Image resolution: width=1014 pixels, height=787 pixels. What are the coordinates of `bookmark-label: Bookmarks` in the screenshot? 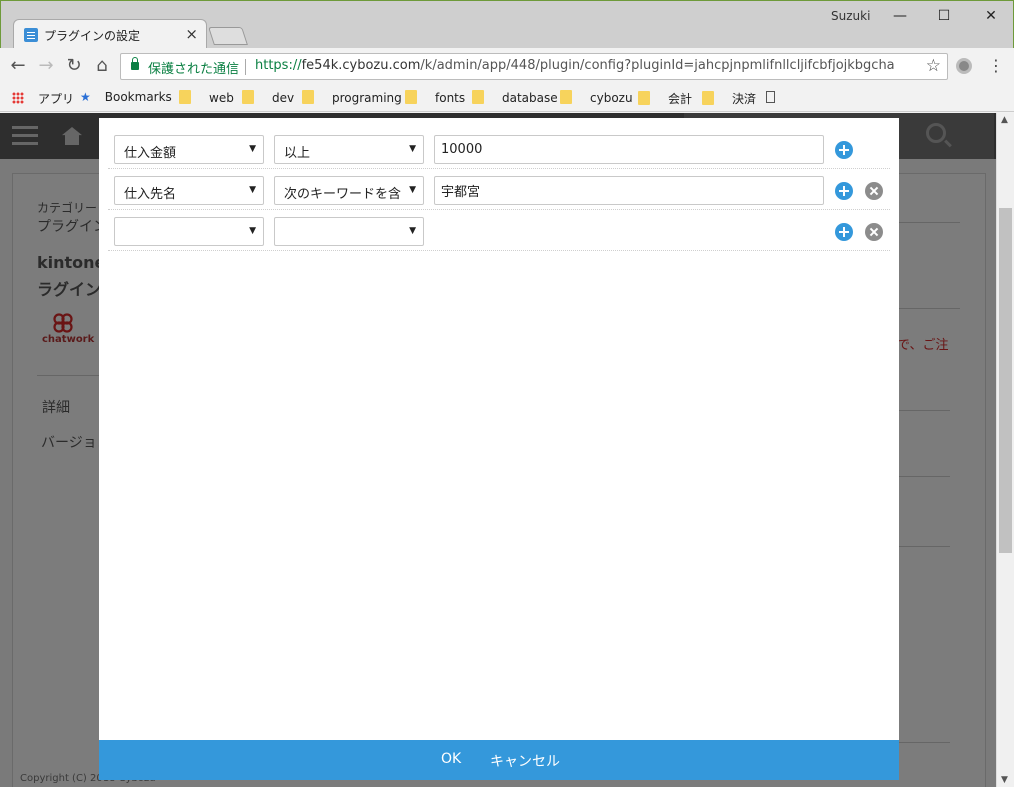 It's located at (138, 97).